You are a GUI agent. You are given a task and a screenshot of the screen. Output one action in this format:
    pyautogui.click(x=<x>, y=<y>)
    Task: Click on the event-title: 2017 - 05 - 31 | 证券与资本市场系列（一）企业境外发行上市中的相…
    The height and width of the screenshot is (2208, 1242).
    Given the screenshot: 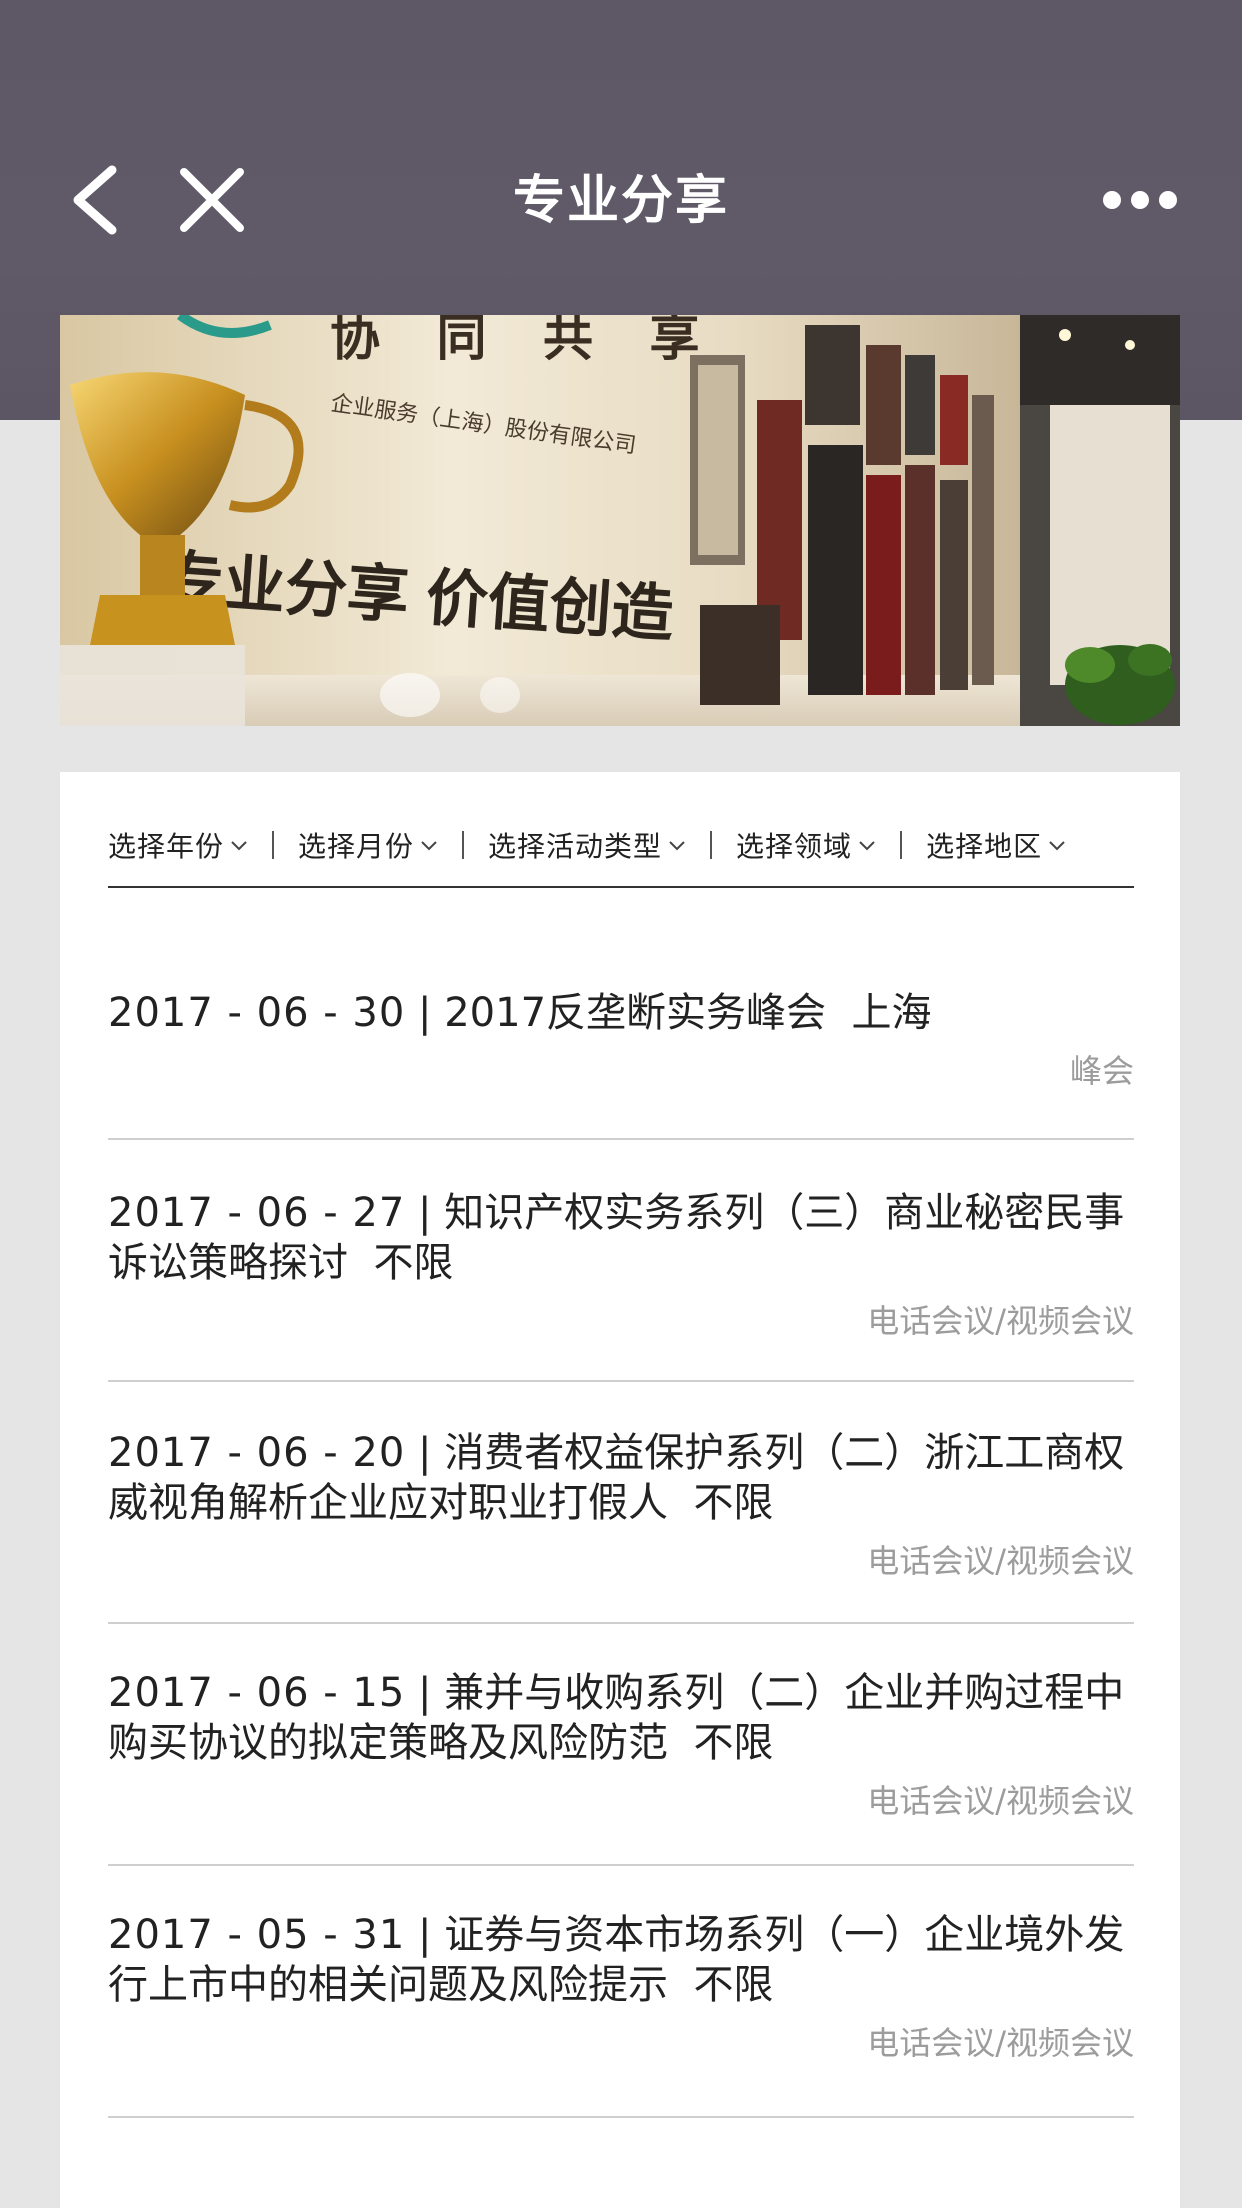 What is the action you would take?
    pyautogui.click(x=616, y=1960)
    